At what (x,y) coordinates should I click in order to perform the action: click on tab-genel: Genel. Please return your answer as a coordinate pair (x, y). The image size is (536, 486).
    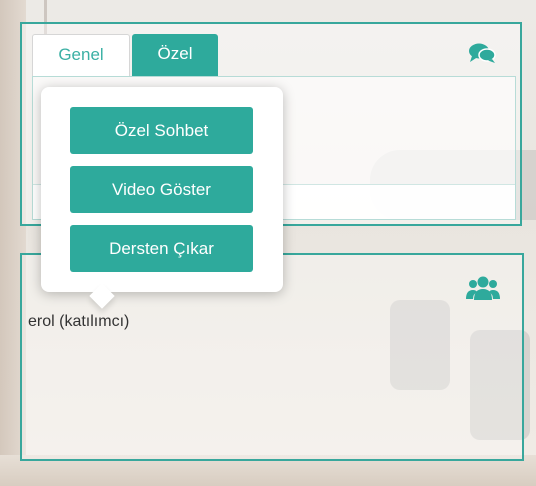
    Looking at the image, I should click on (81, 55).